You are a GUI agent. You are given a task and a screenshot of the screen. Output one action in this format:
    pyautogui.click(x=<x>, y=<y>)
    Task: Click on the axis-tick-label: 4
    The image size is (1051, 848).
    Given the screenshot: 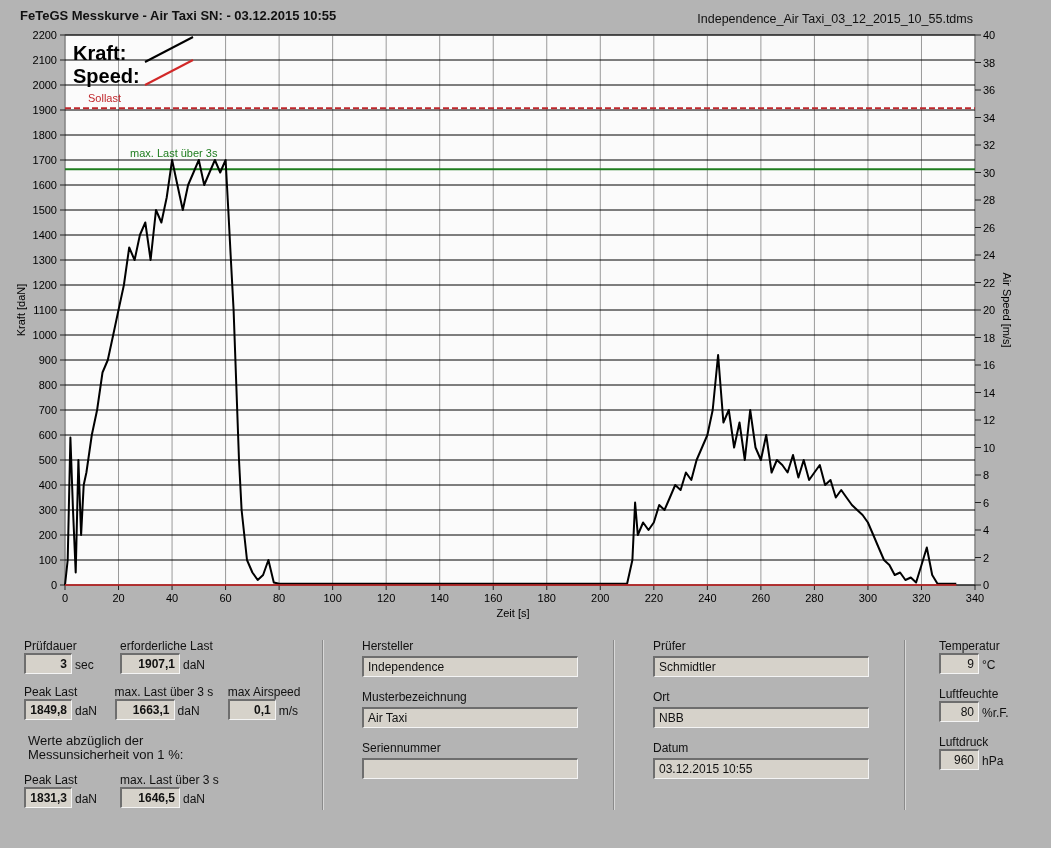 What is the action you would take?
    pyautogui.click(x=986, y=530)
    